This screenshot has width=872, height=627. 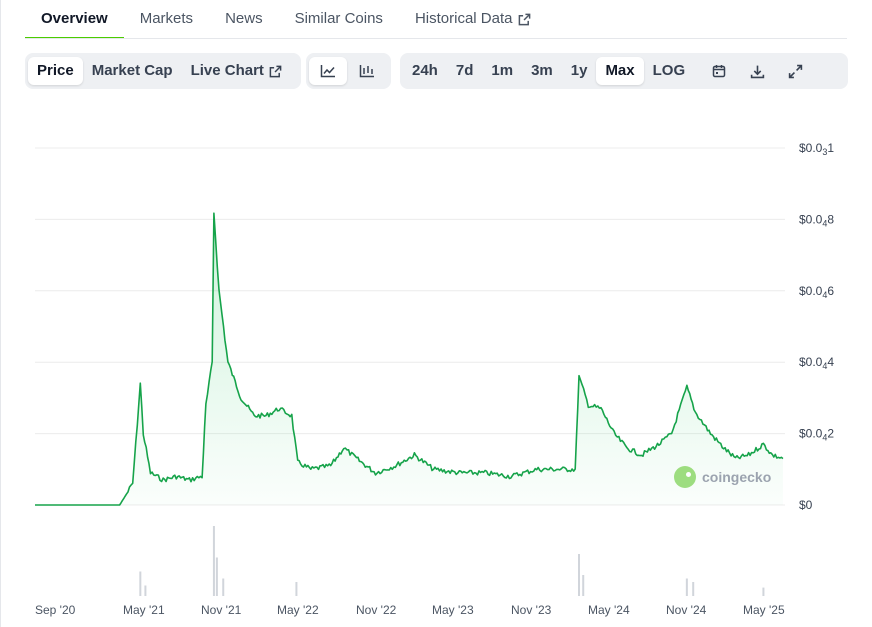 What do you see at coordinates (686, 610) in the screenshot?
I see `x-tick-label: Nov '24` at bounding box center [686, 610].